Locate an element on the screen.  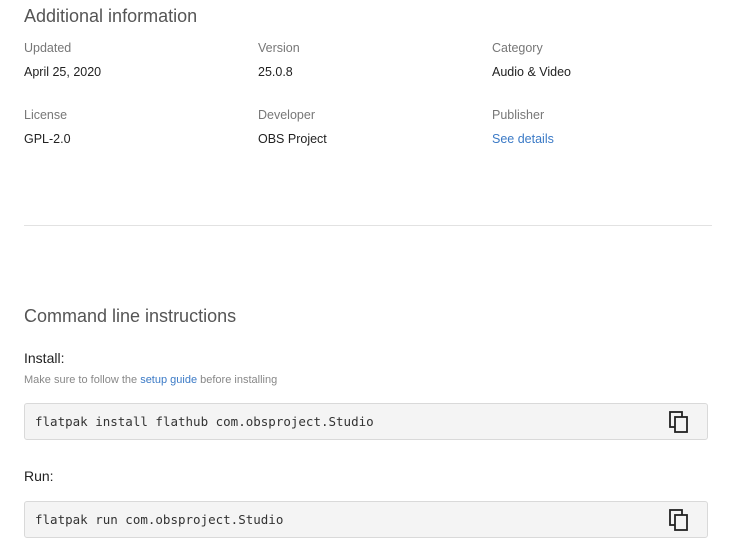
info-label: Category is located at coordinates (517, 48).